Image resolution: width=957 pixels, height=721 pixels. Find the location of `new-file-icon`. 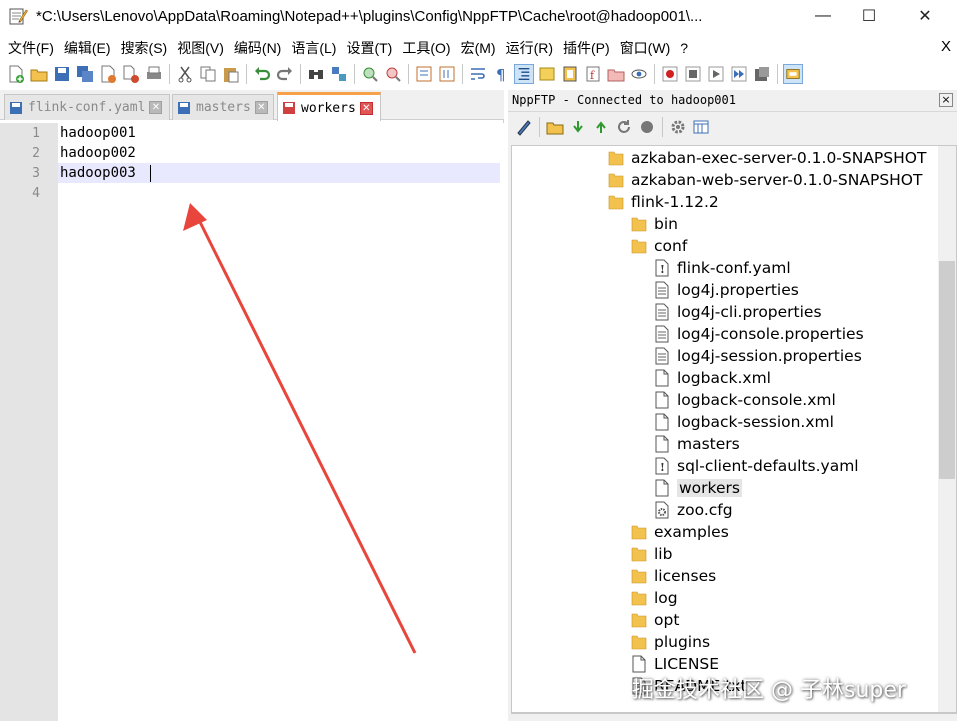

new-file-icon is located at coordinates (16, 74).